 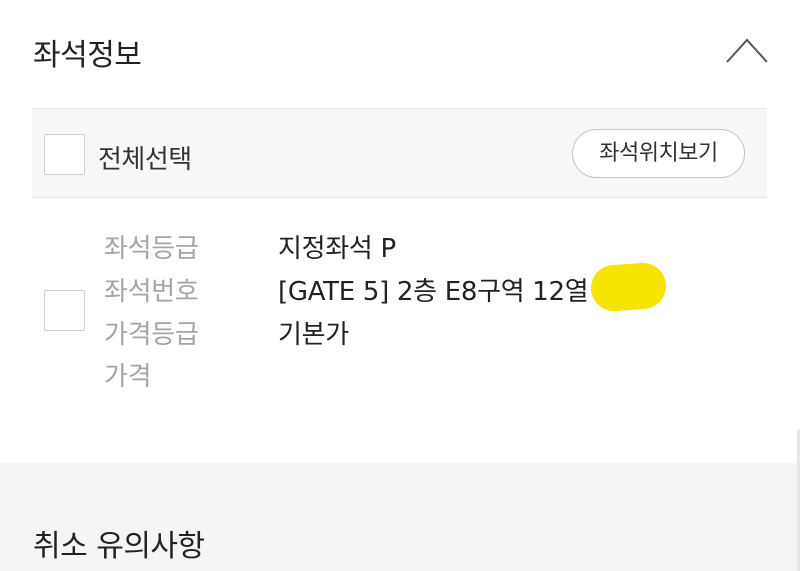 What do you see at coordinates (628, 287) in the screenshot?
I see `redaction-highlight` at bounding box center [628, 287].